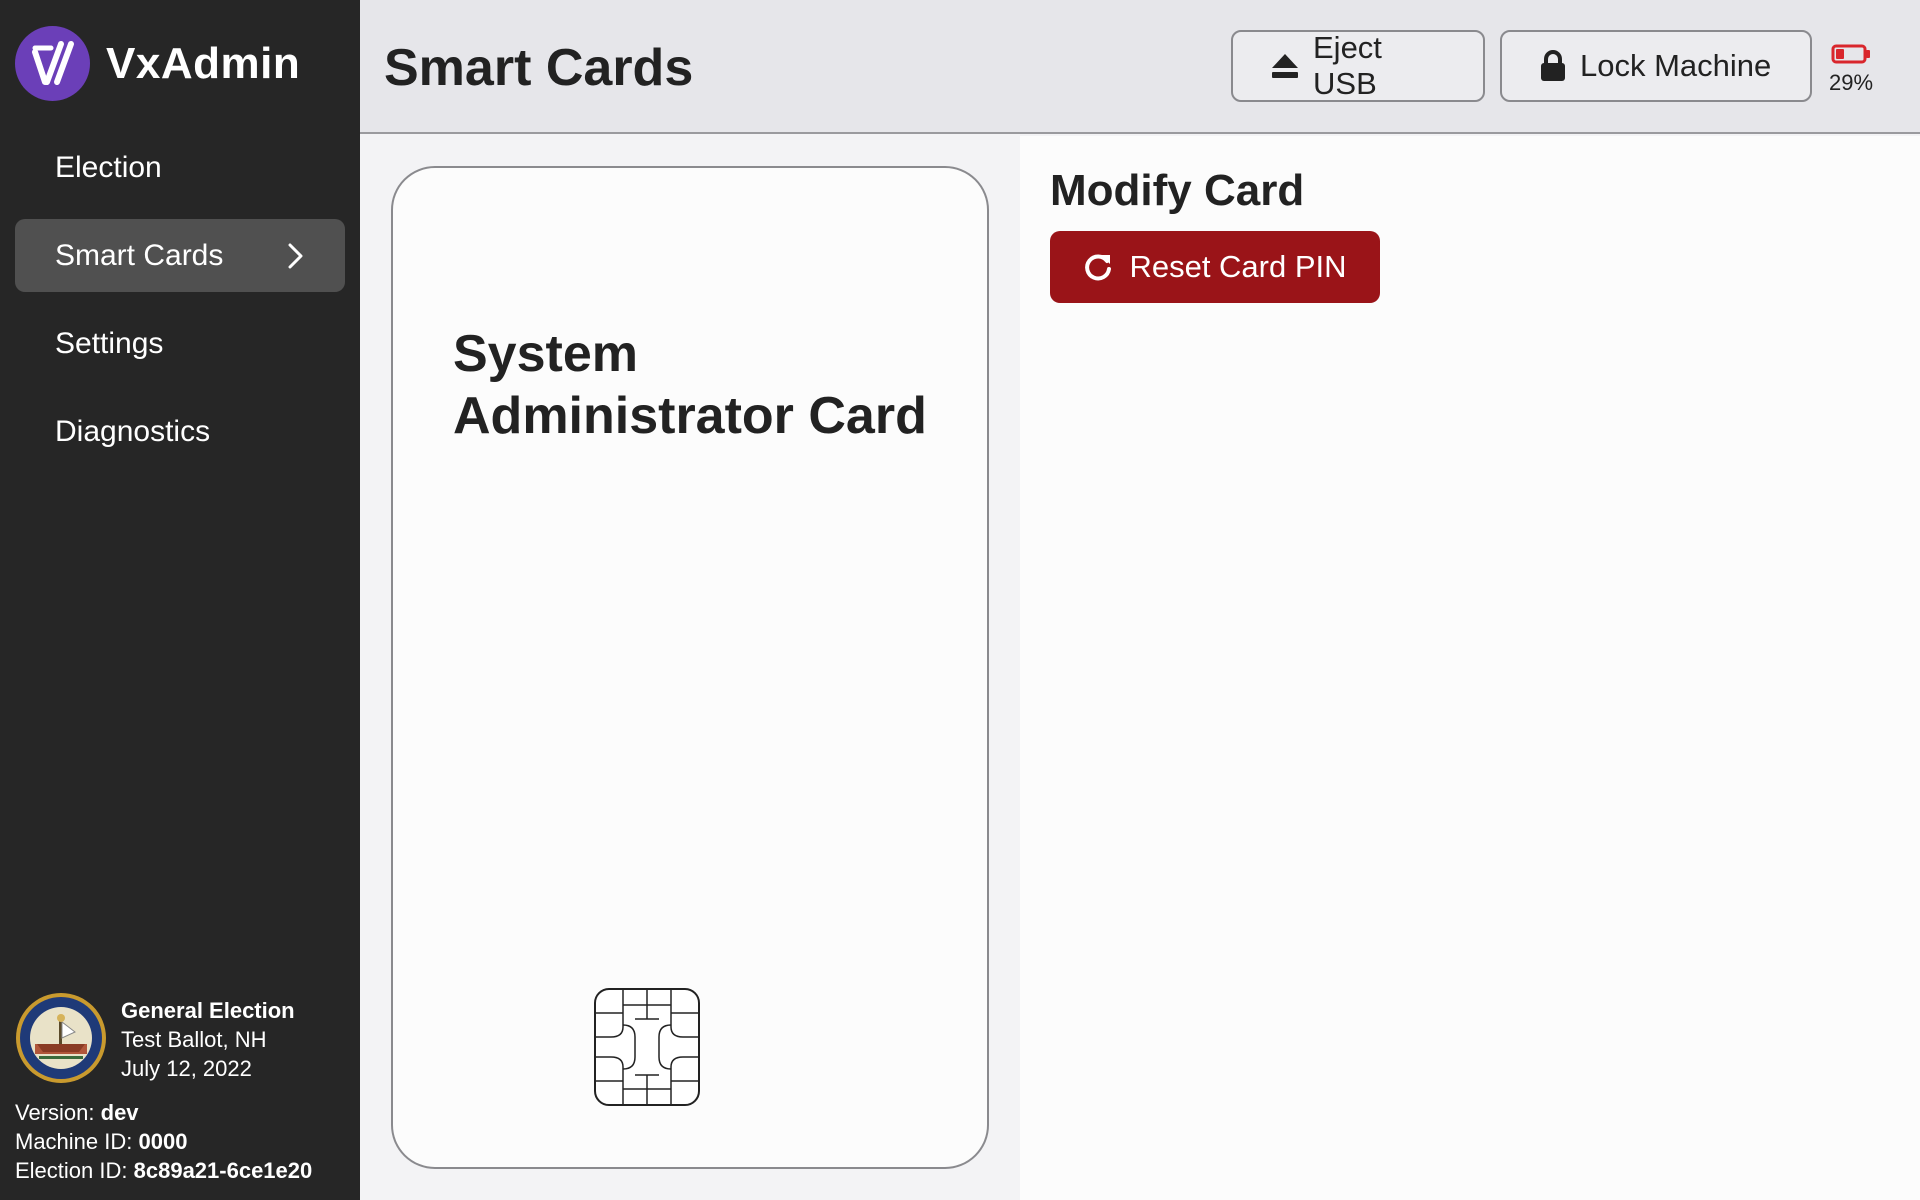 The image size is (1920, 1200). Describe the element at coordinates (109, 343) in the screenshot. I see `sidebar-item-label: Settings` at that location.